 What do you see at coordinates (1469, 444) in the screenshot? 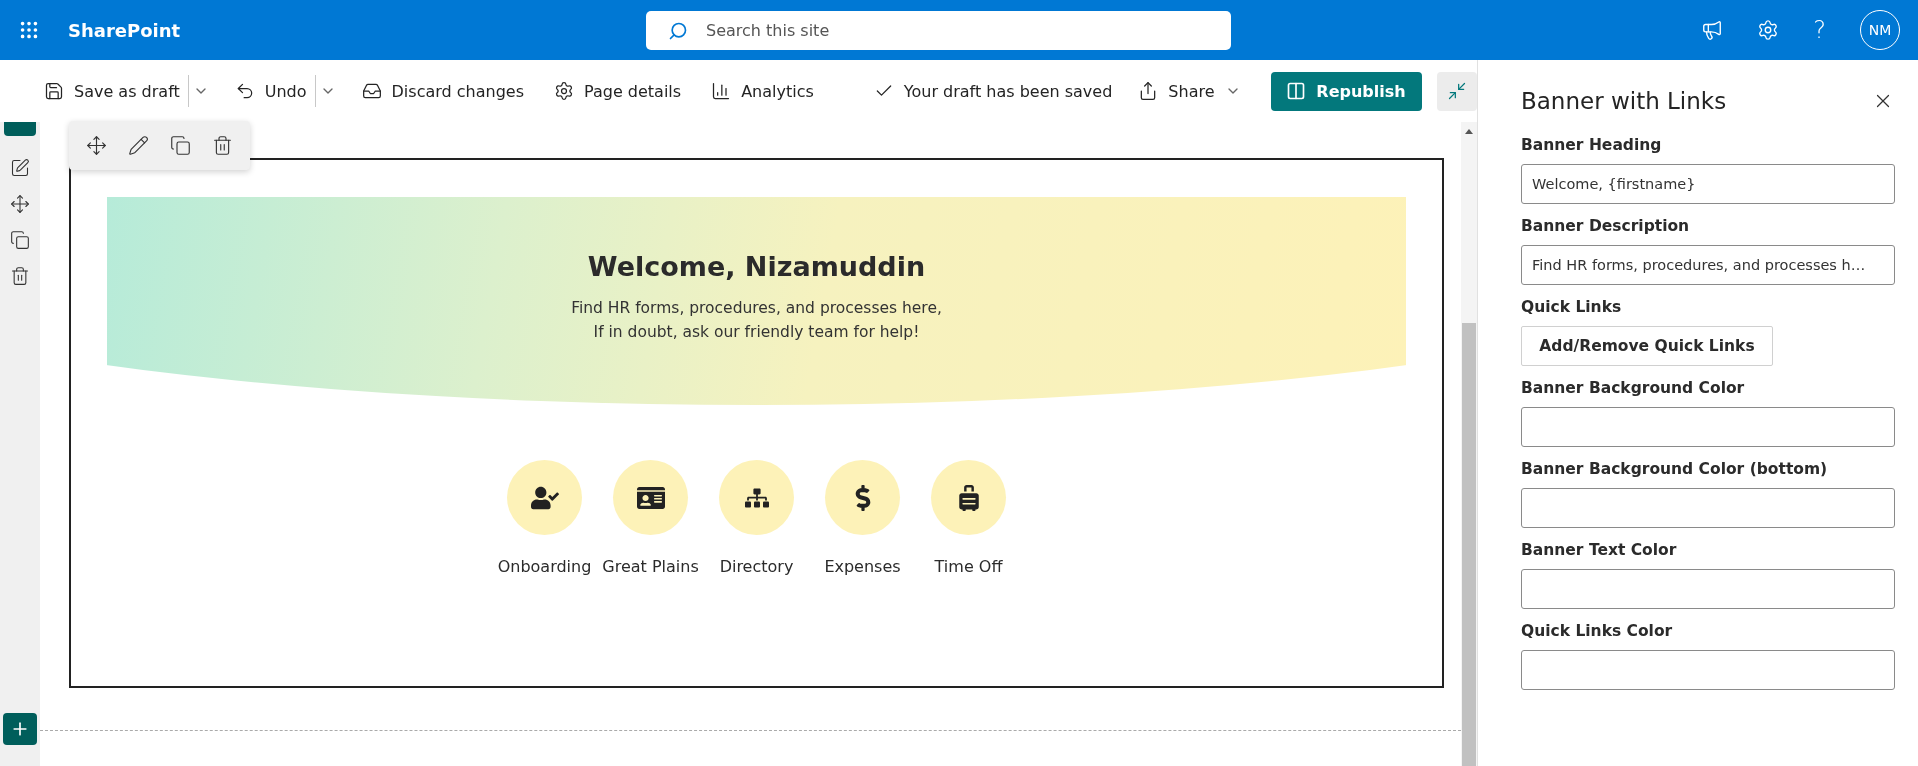
I see `scrollbar` at bounding box center [1469, 444].